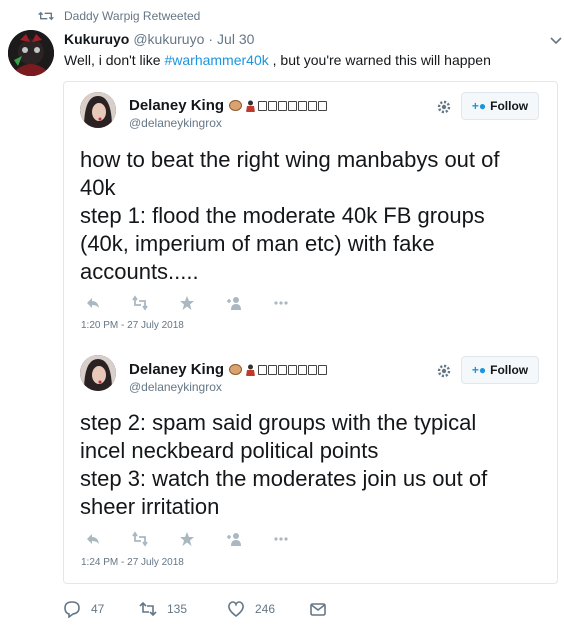  I want to click on retweet-action: 135, so click(183, 609).